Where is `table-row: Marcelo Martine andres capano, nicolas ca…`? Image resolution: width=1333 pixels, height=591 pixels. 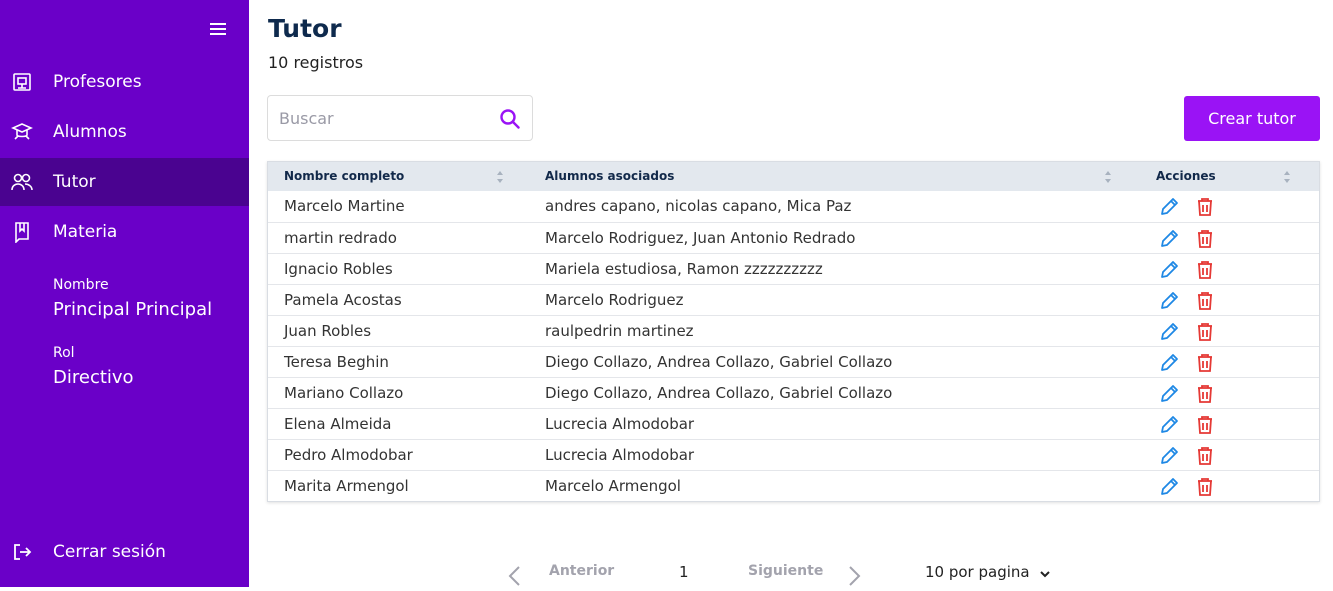
table-row: Marcelo Martine andres capano, nicolas ca… is located at coordinates (793, 206).